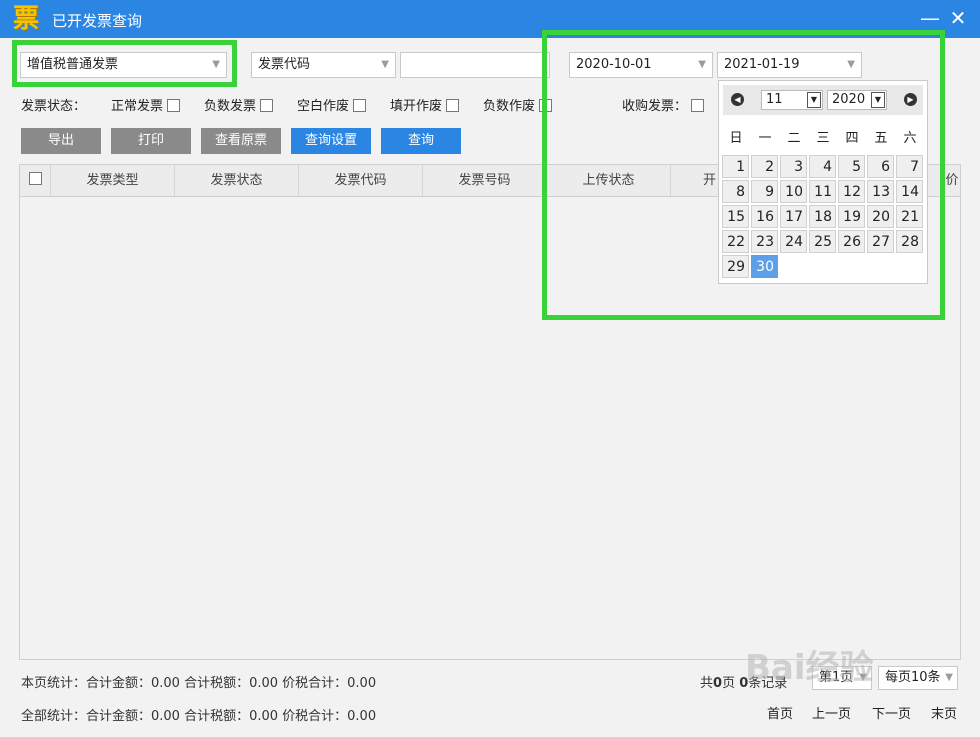  Describe the element at coordinates (735, 266) in the screenshot. I see `calendar-day: 29` at that location.